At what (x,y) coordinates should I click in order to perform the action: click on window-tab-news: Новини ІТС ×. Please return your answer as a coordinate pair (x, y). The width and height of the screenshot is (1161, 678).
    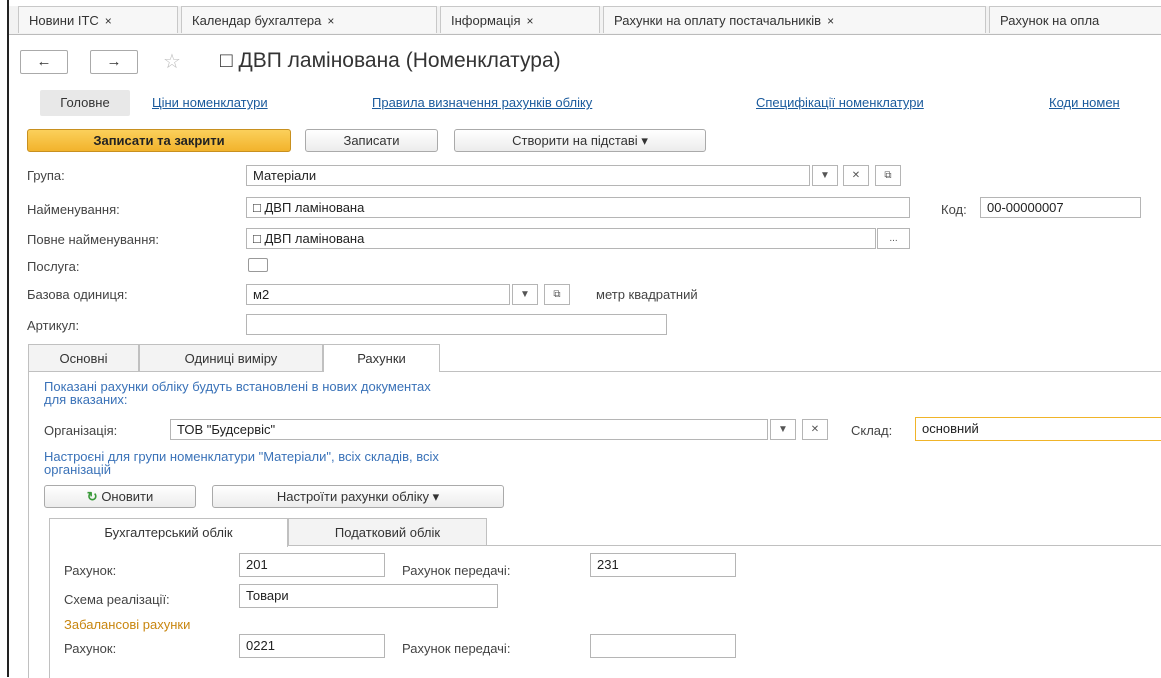
    Looking at the image, I should click on (98, 19).